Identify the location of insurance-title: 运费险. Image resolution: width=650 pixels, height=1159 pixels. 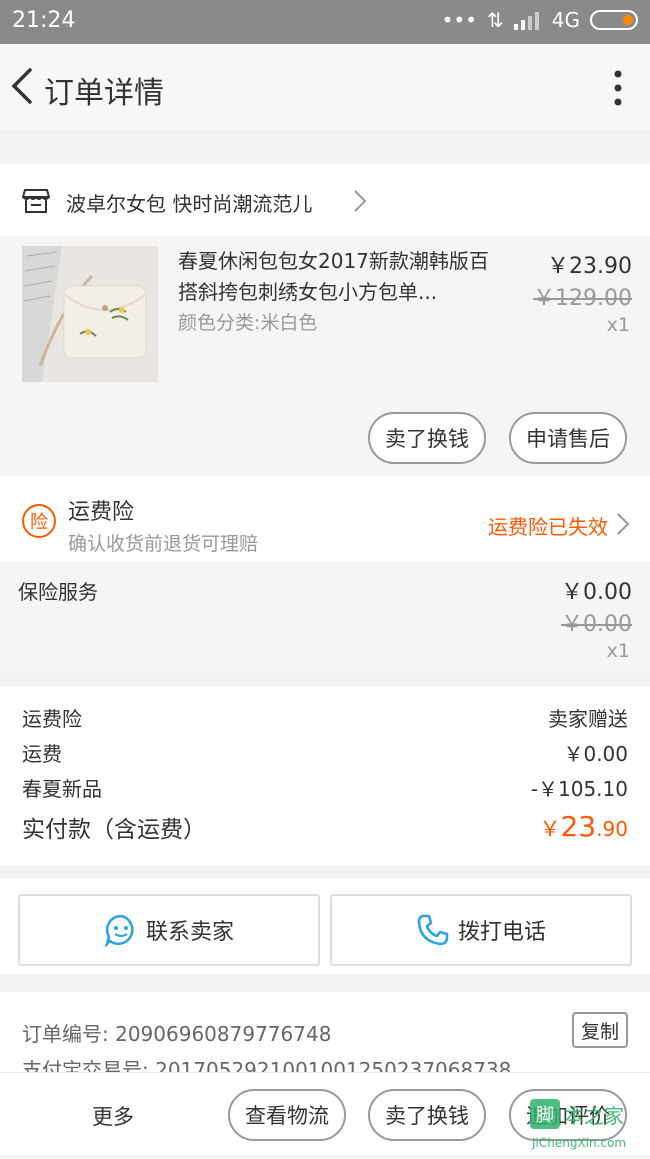
(101, 512).